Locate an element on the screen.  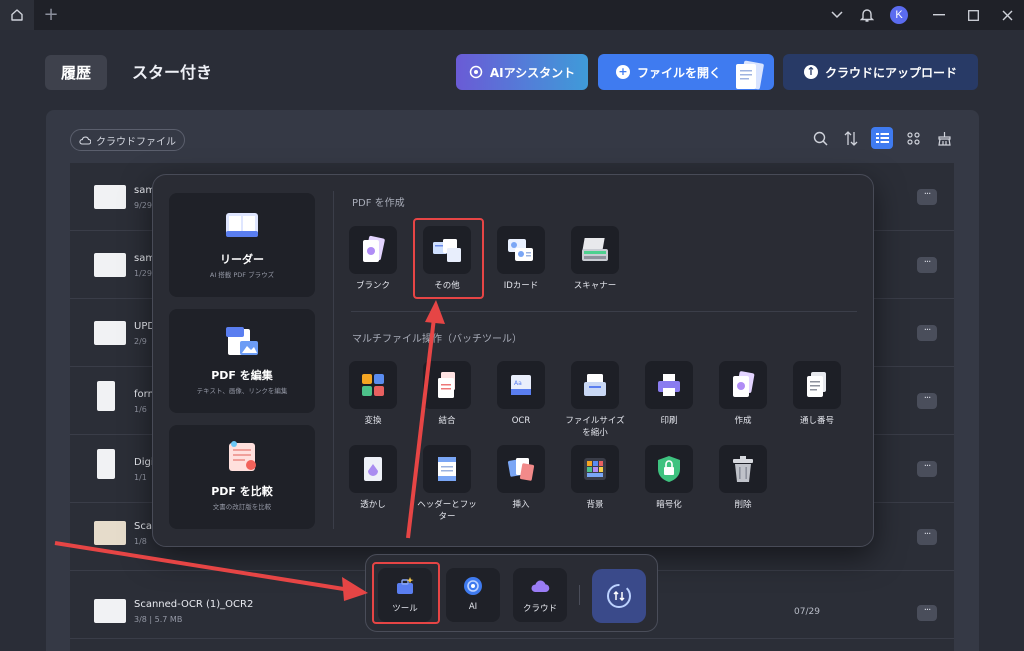
edit-pdf-title: PDF を編集 is located at coordinates (242, 375).